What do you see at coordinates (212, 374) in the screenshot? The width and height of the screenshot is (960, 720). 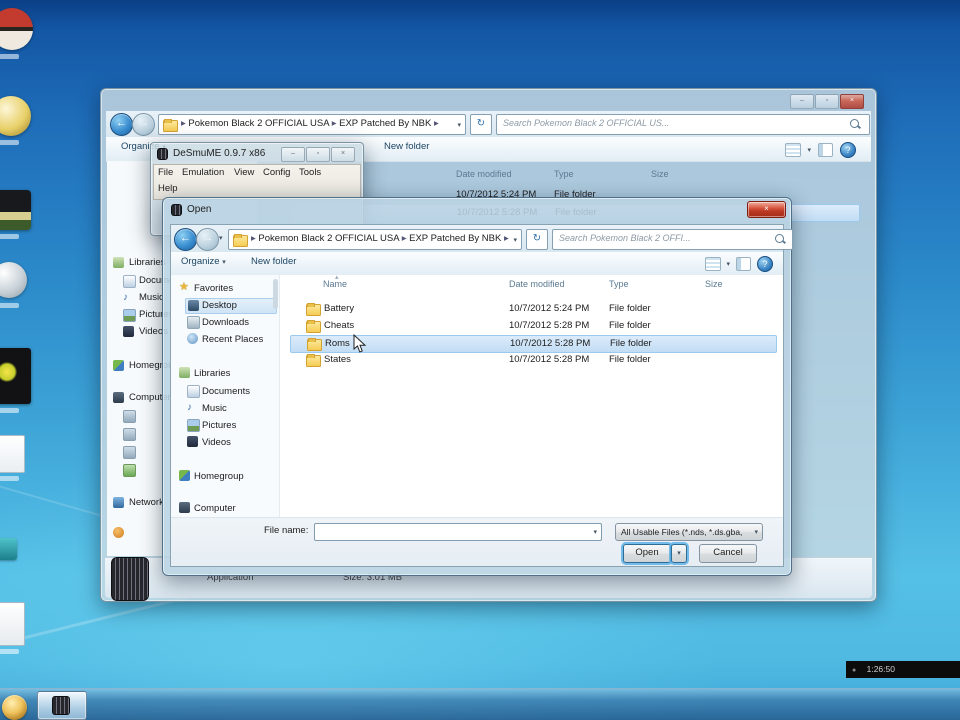 I see `sidebar-item-libraries: Libraries` at bounding box center [212, 374].